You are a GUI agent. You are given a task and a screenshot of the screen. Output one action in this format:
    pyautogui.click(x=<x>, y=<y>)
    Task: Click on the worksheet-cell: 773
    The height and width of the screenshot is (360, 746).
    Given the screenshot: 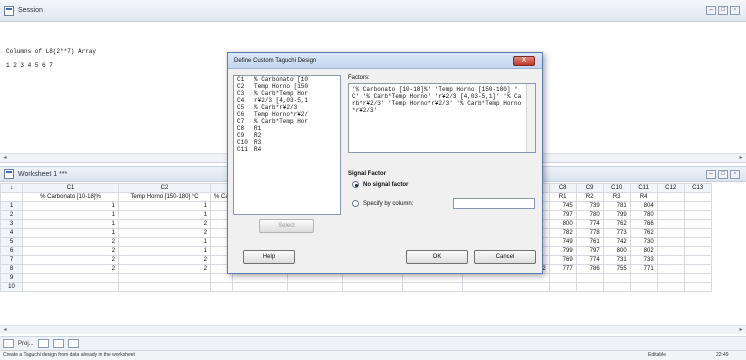 What is the action you would take?
    pyautogui.click(x=616, y=233)
    